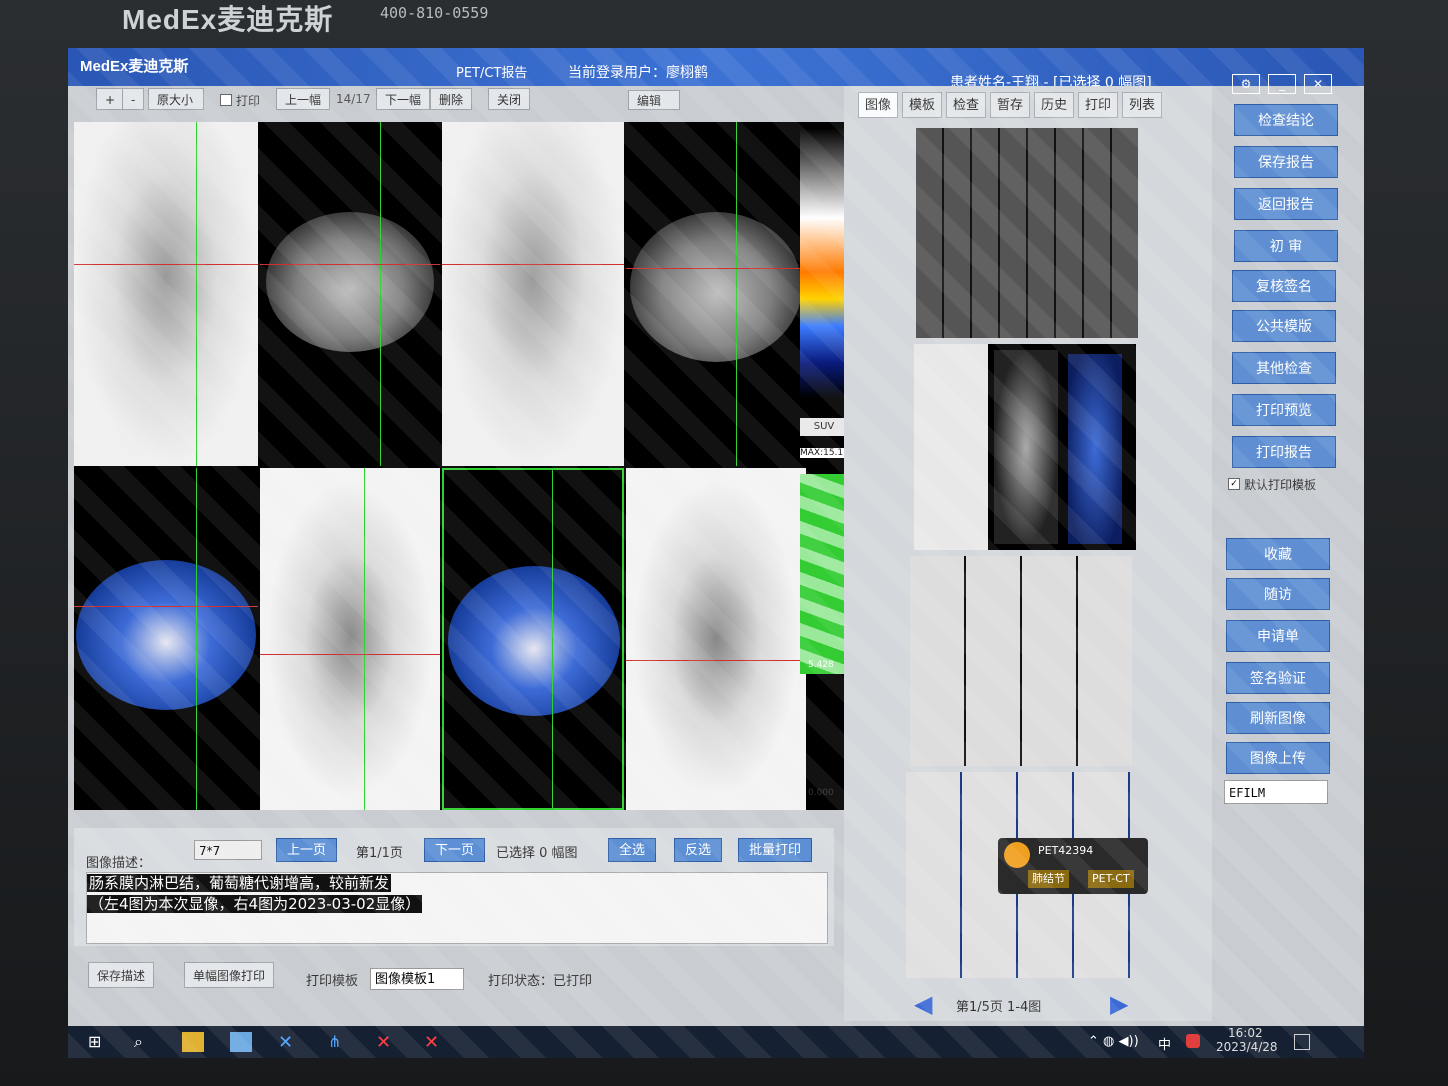 Image resolution: width=1448 pixels, height=1086 pixels. Describe the element at coordinates (133, 99) in the screenshot. I see `zoom-out-button: -` at that location.